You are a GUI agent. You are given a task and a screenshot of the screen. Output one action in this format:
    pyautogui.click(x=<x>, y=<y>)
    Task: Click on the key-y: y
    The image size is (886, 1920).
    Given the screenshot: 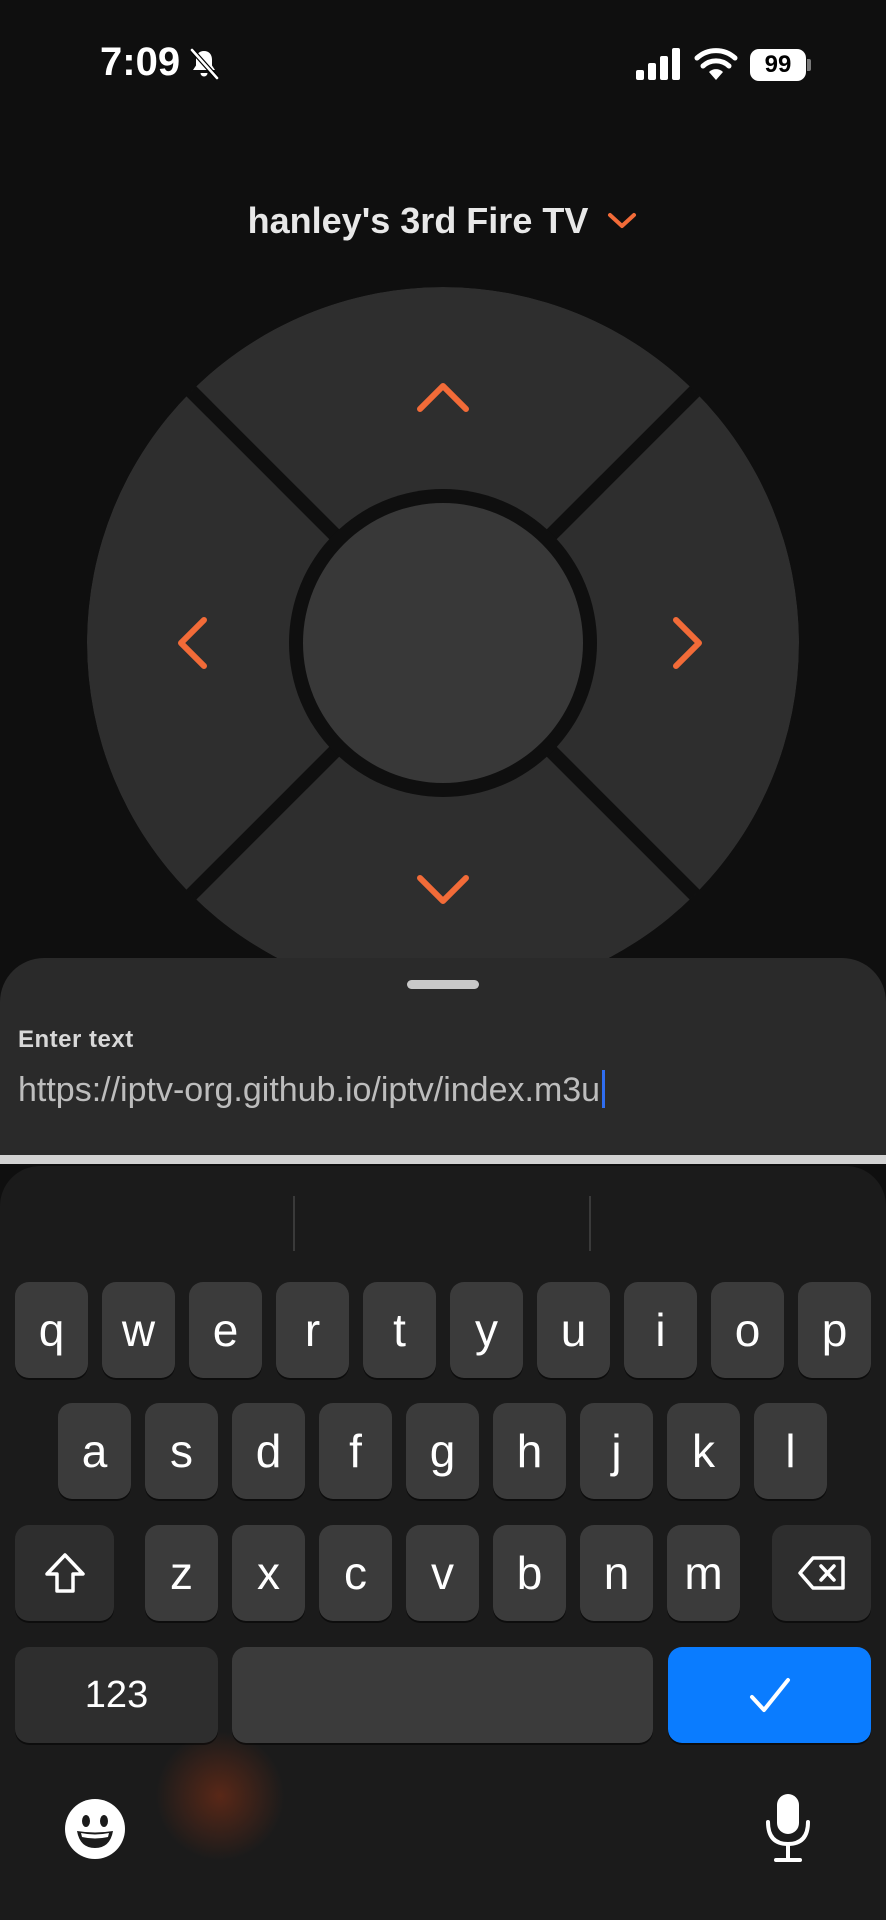 What is the action you would take?
    pyautogui.click(x=486, y=1330)
    